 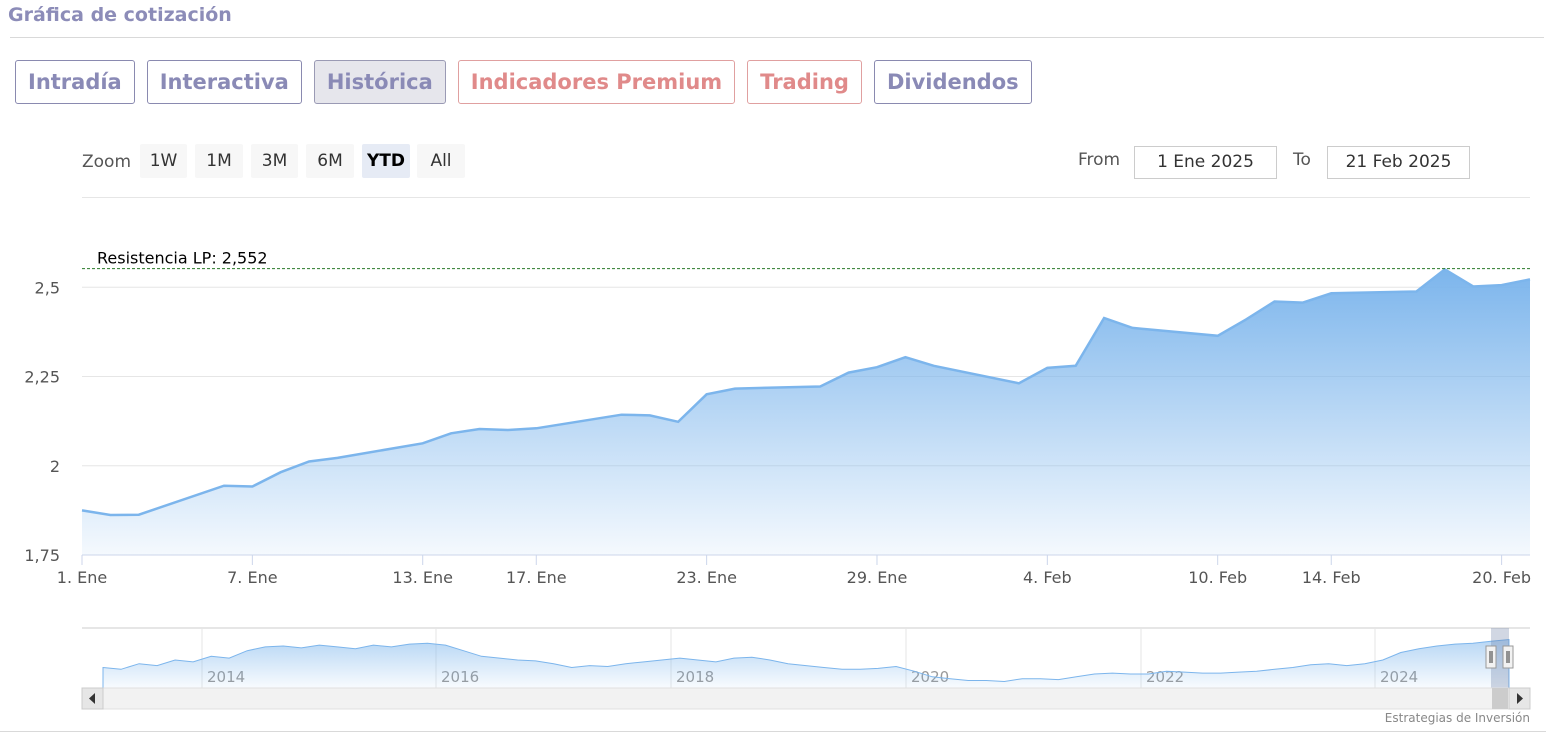 What do you see at coordinates (1501, 577) in the screenshot?
I see `x-tick-label: 20. Feb` at bounding box center [1501, 577].